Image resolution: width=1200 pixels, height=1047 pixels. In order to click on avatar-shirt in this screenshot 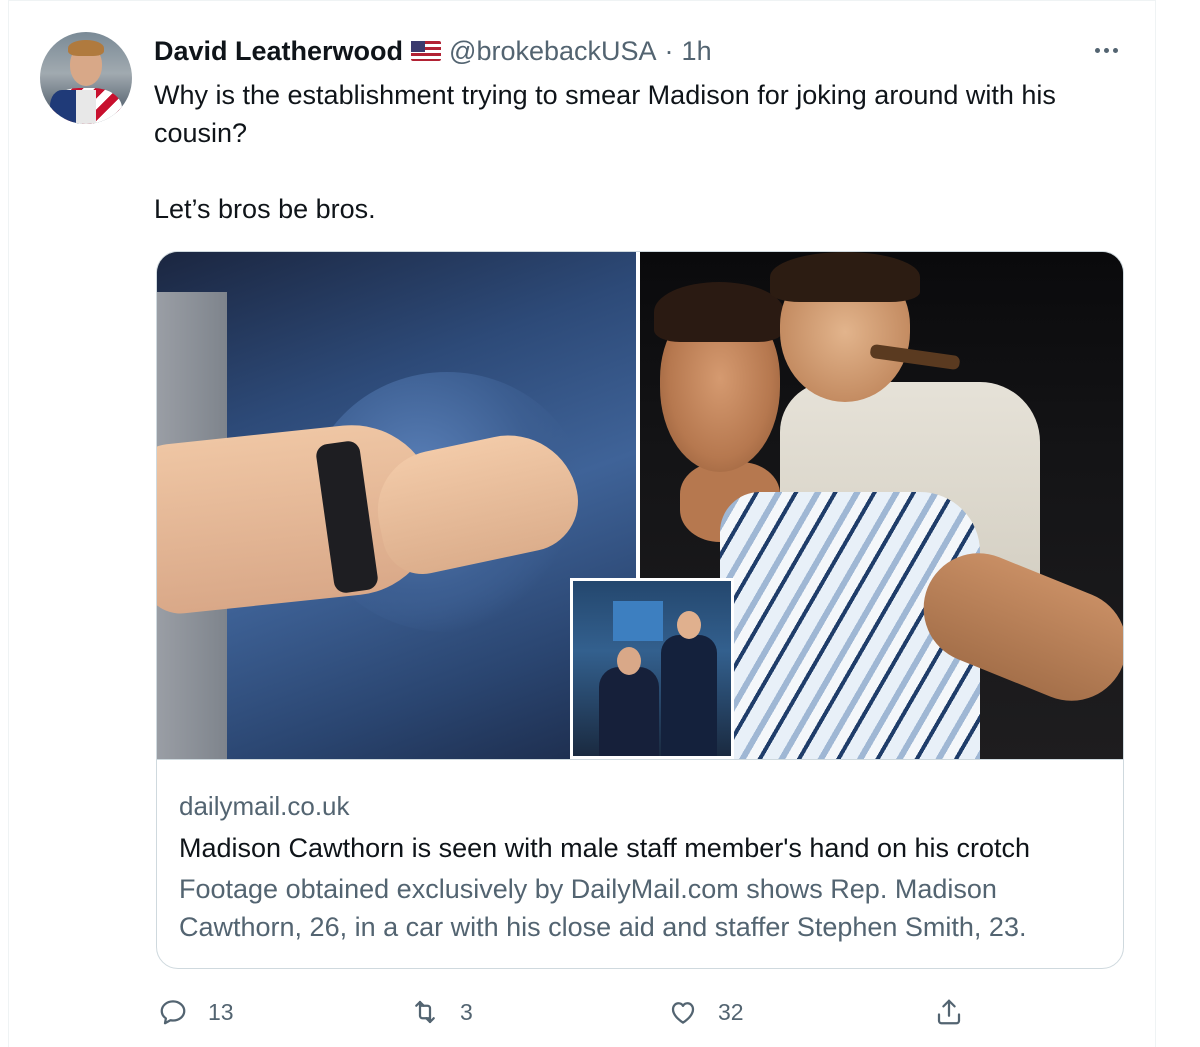, I will do `click(86, 107)`.